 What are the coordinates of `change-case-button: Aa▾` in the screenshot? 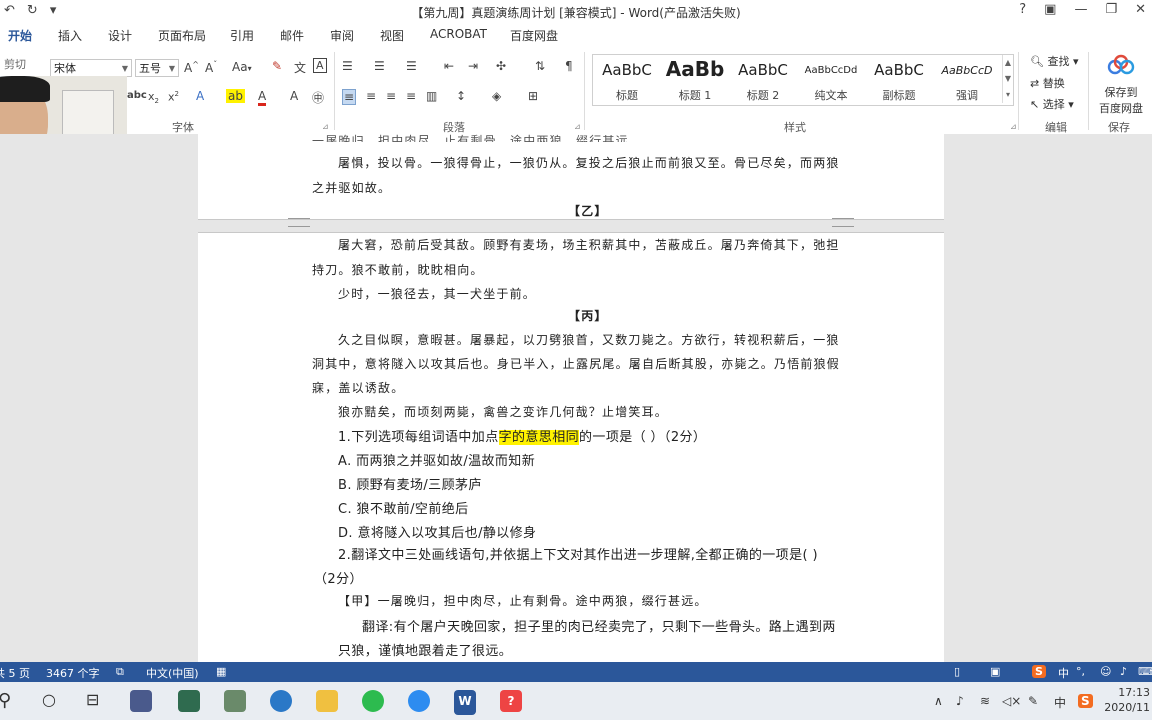 It's located at (242, 67).